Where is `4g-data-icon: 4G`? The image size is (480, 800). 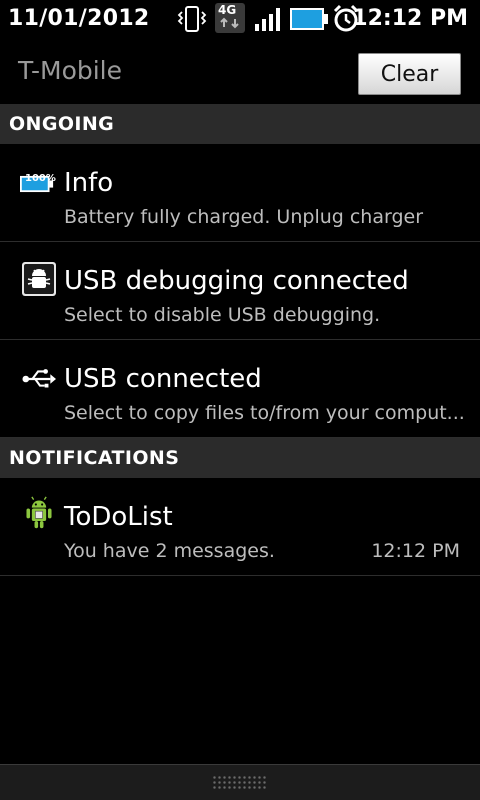
4g-data-icon: 4G is located at coordinates (230, 18).